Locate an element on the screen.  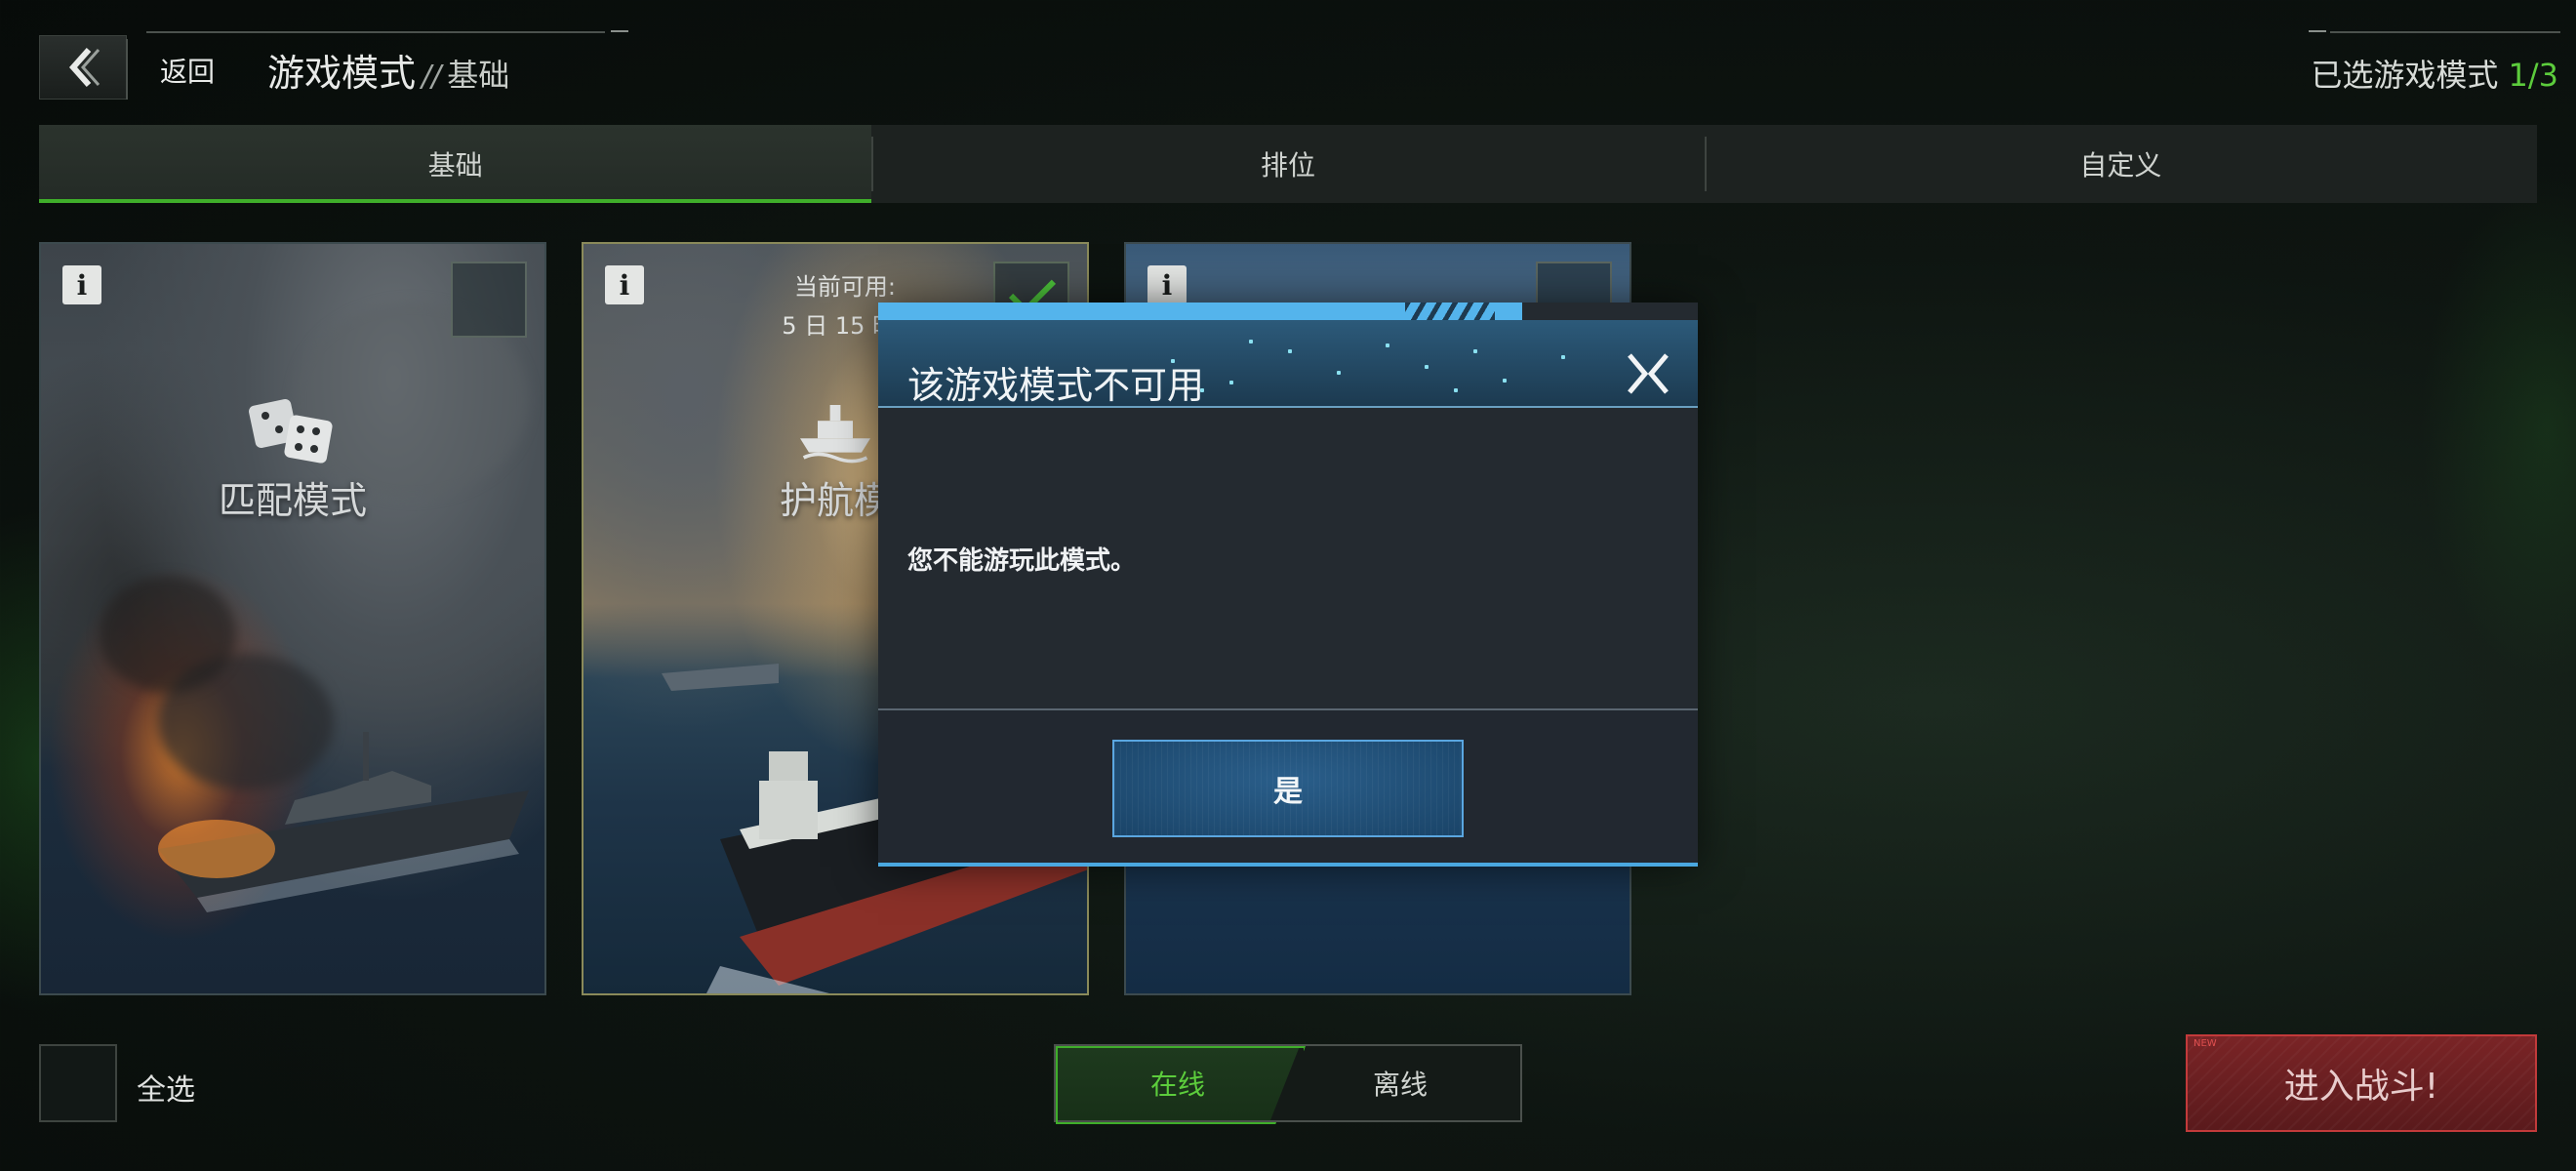
mode-card-match: i 匹配模式 is located at coordinates (292, 618).